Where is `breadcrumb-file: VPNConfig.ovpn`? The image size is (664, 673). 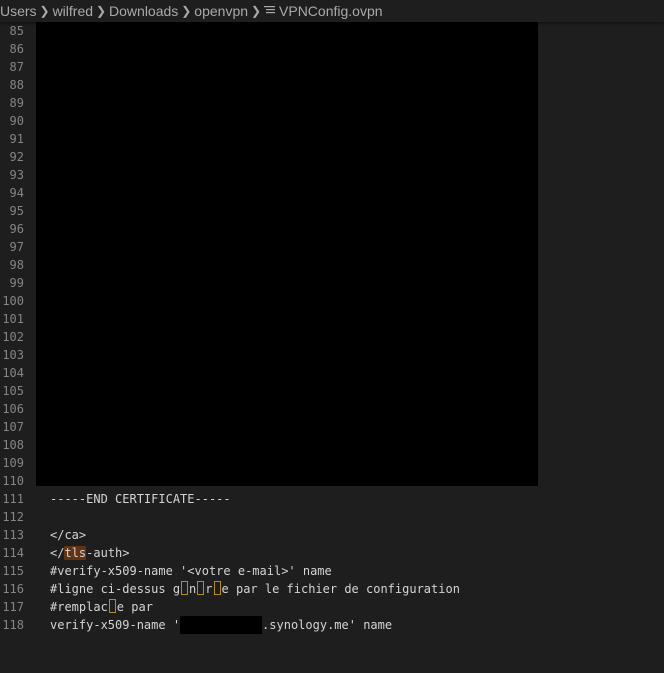 breadcrumb-file: VPNConfig.ovpn is located at coordinates (331, 11).